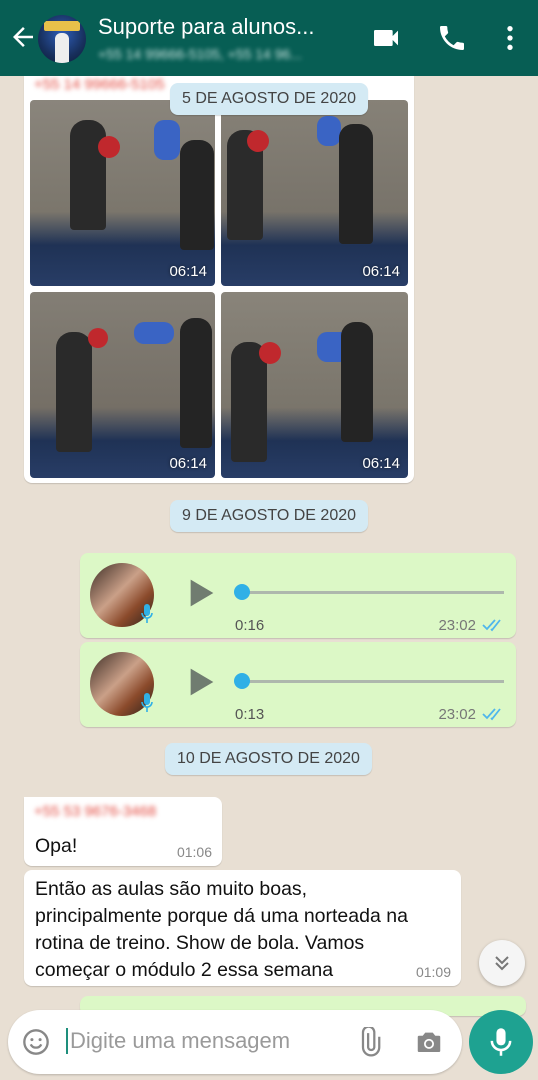  What do you see at coordinates (298, 595) in the screenshot?
I see `voice-message-bubble: 0:16 23:02` at bounding box center [298, 595].